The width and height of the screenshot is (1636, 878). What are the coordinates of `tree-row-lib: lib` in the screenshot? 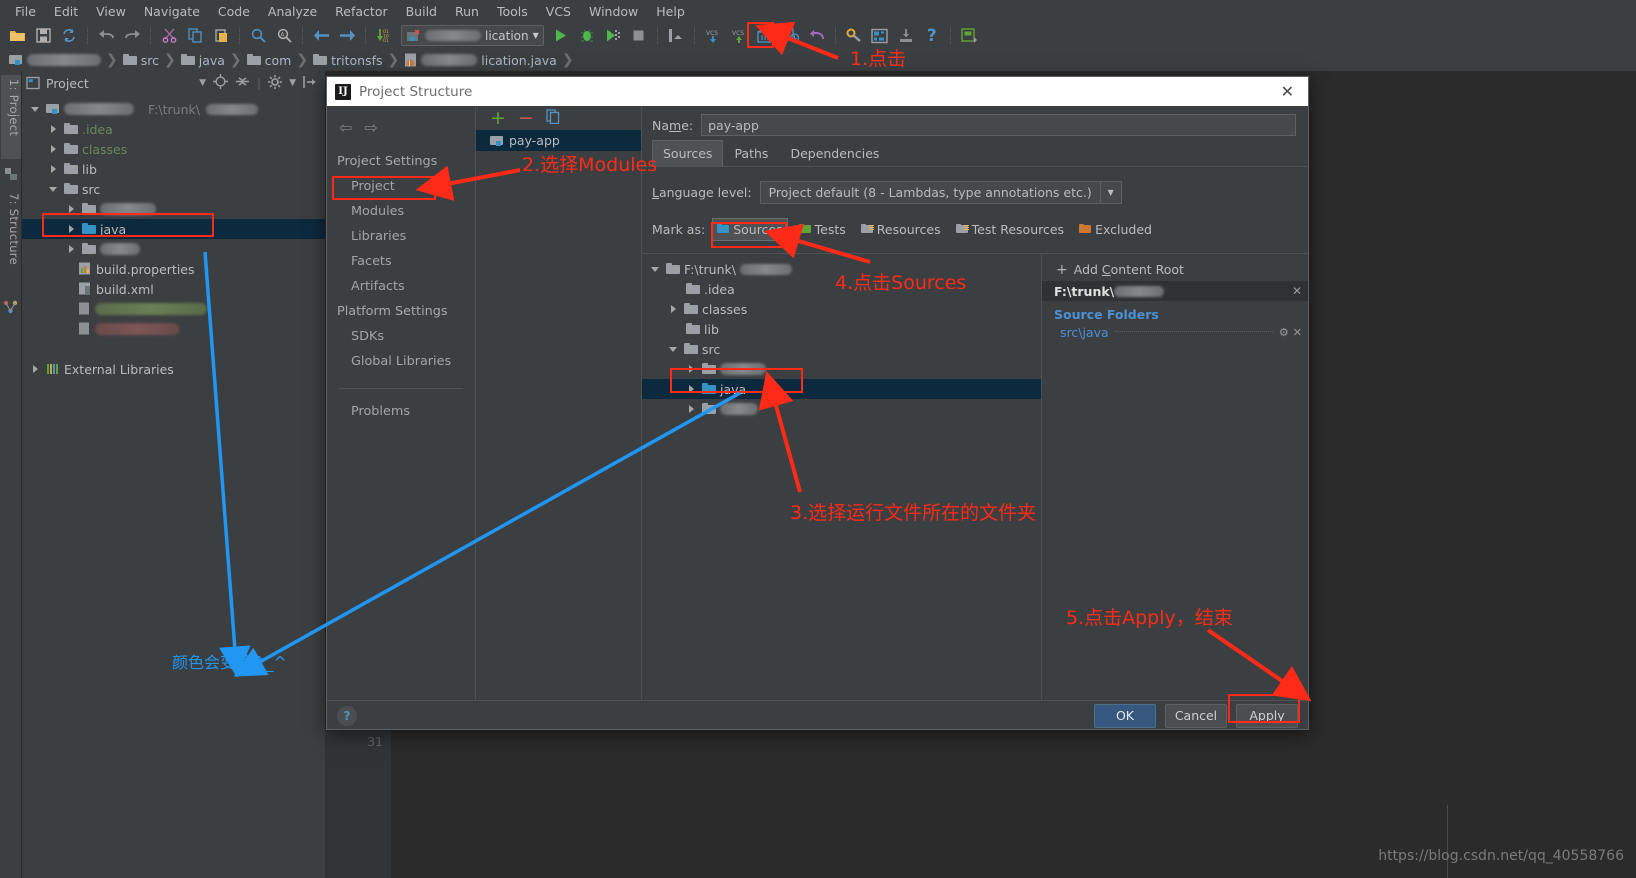 It's located at (173, 169).